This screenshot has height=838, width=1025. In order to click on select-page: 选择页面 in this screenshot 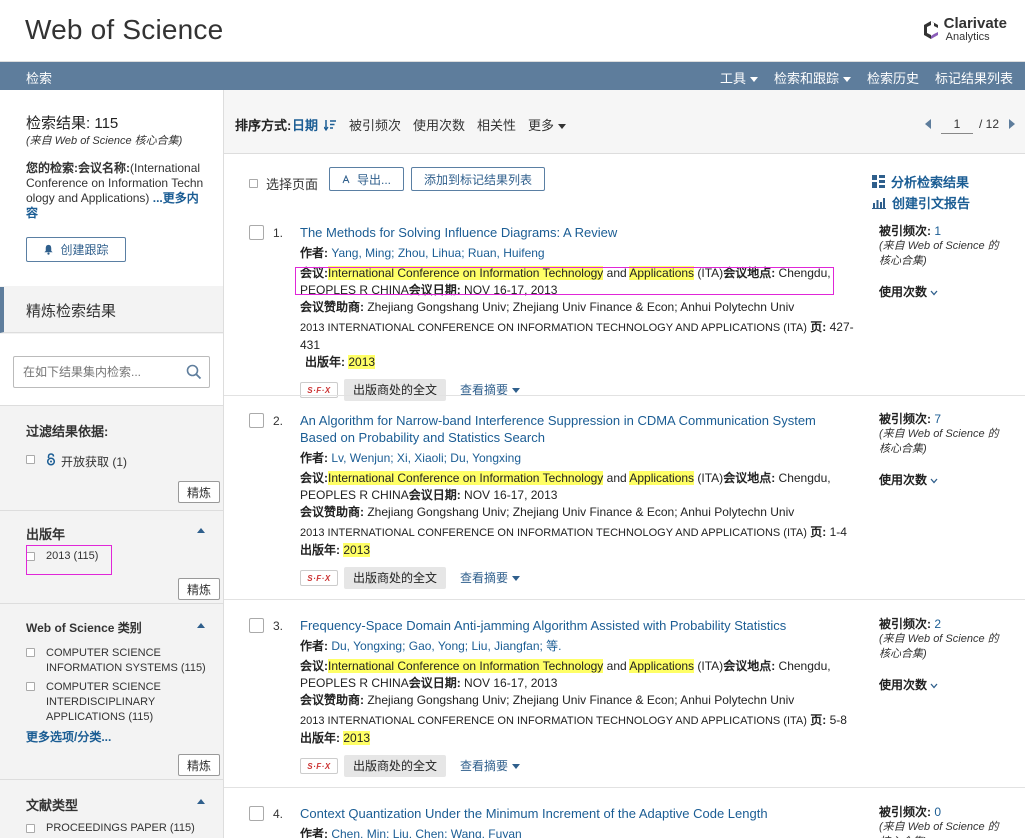, I will do `click(283, 183)`.